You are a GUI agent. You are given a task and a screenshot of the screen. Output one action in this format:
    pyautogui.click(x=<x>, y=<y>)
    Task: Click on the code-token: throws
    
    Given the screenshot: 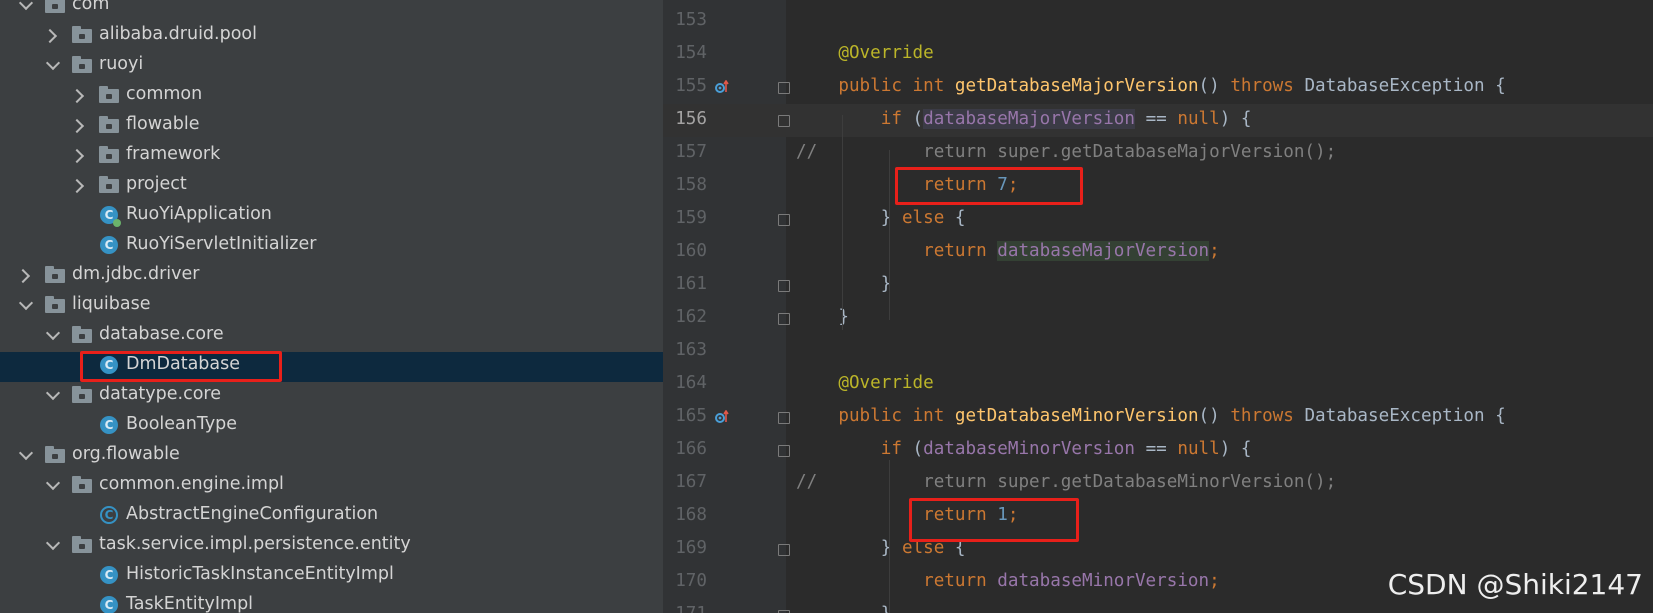 What is the action you would take?
    pyautogui.click(x=1267, y=416)
    